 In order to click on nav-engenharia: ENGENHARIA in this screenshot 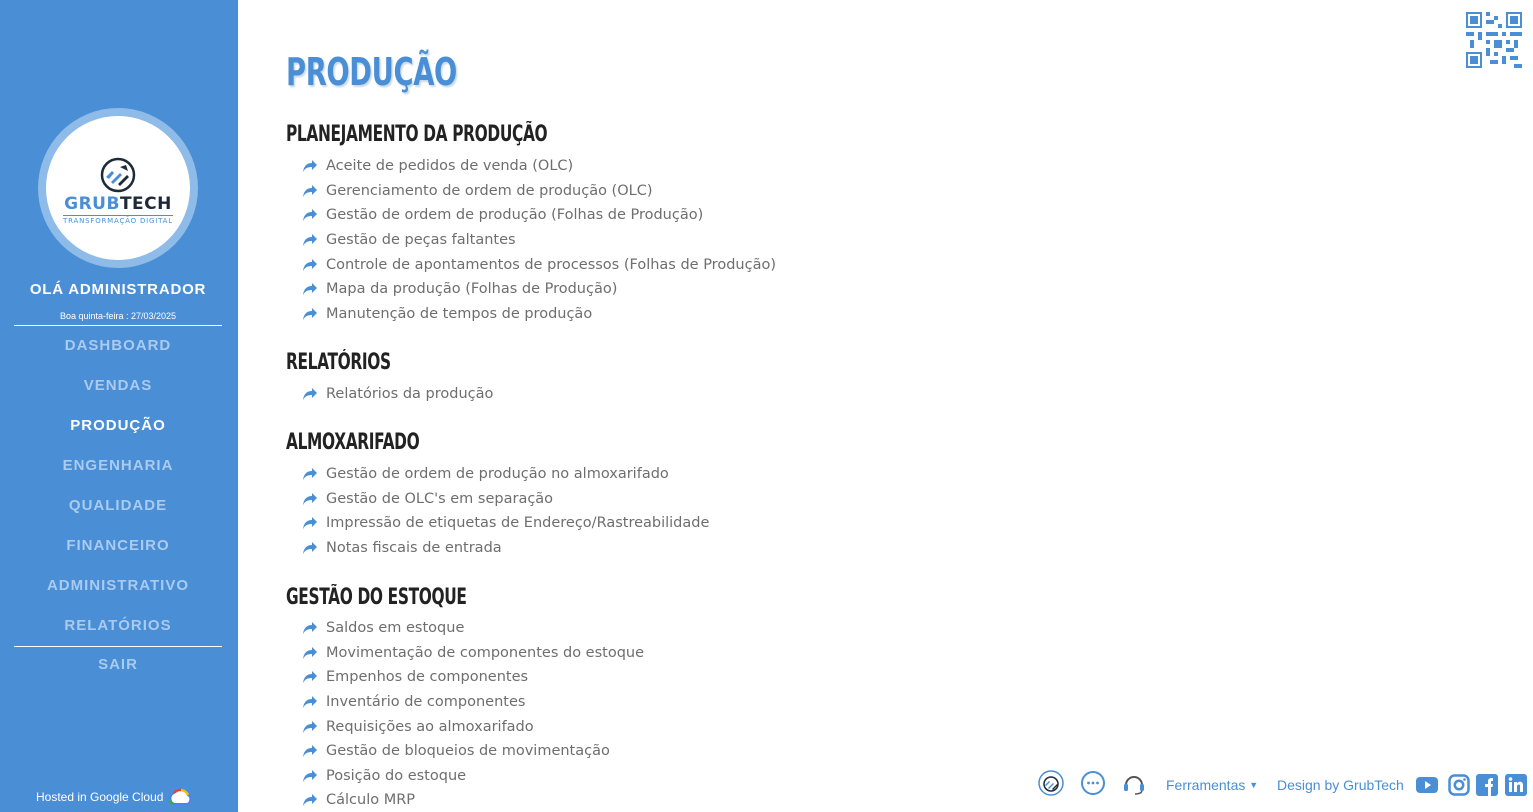, I will do `click(118, 474)`.